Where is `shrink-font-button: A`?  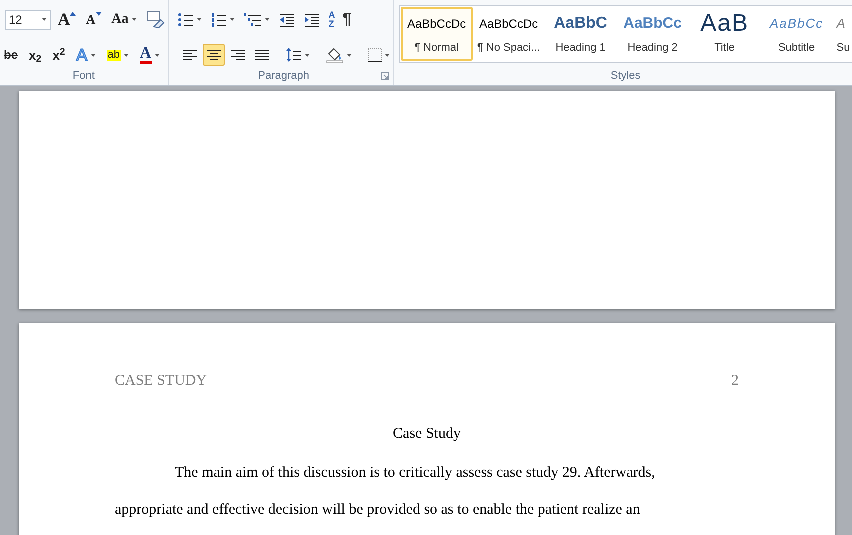
shrink-font-button: A is located at coordinates (94, 19).